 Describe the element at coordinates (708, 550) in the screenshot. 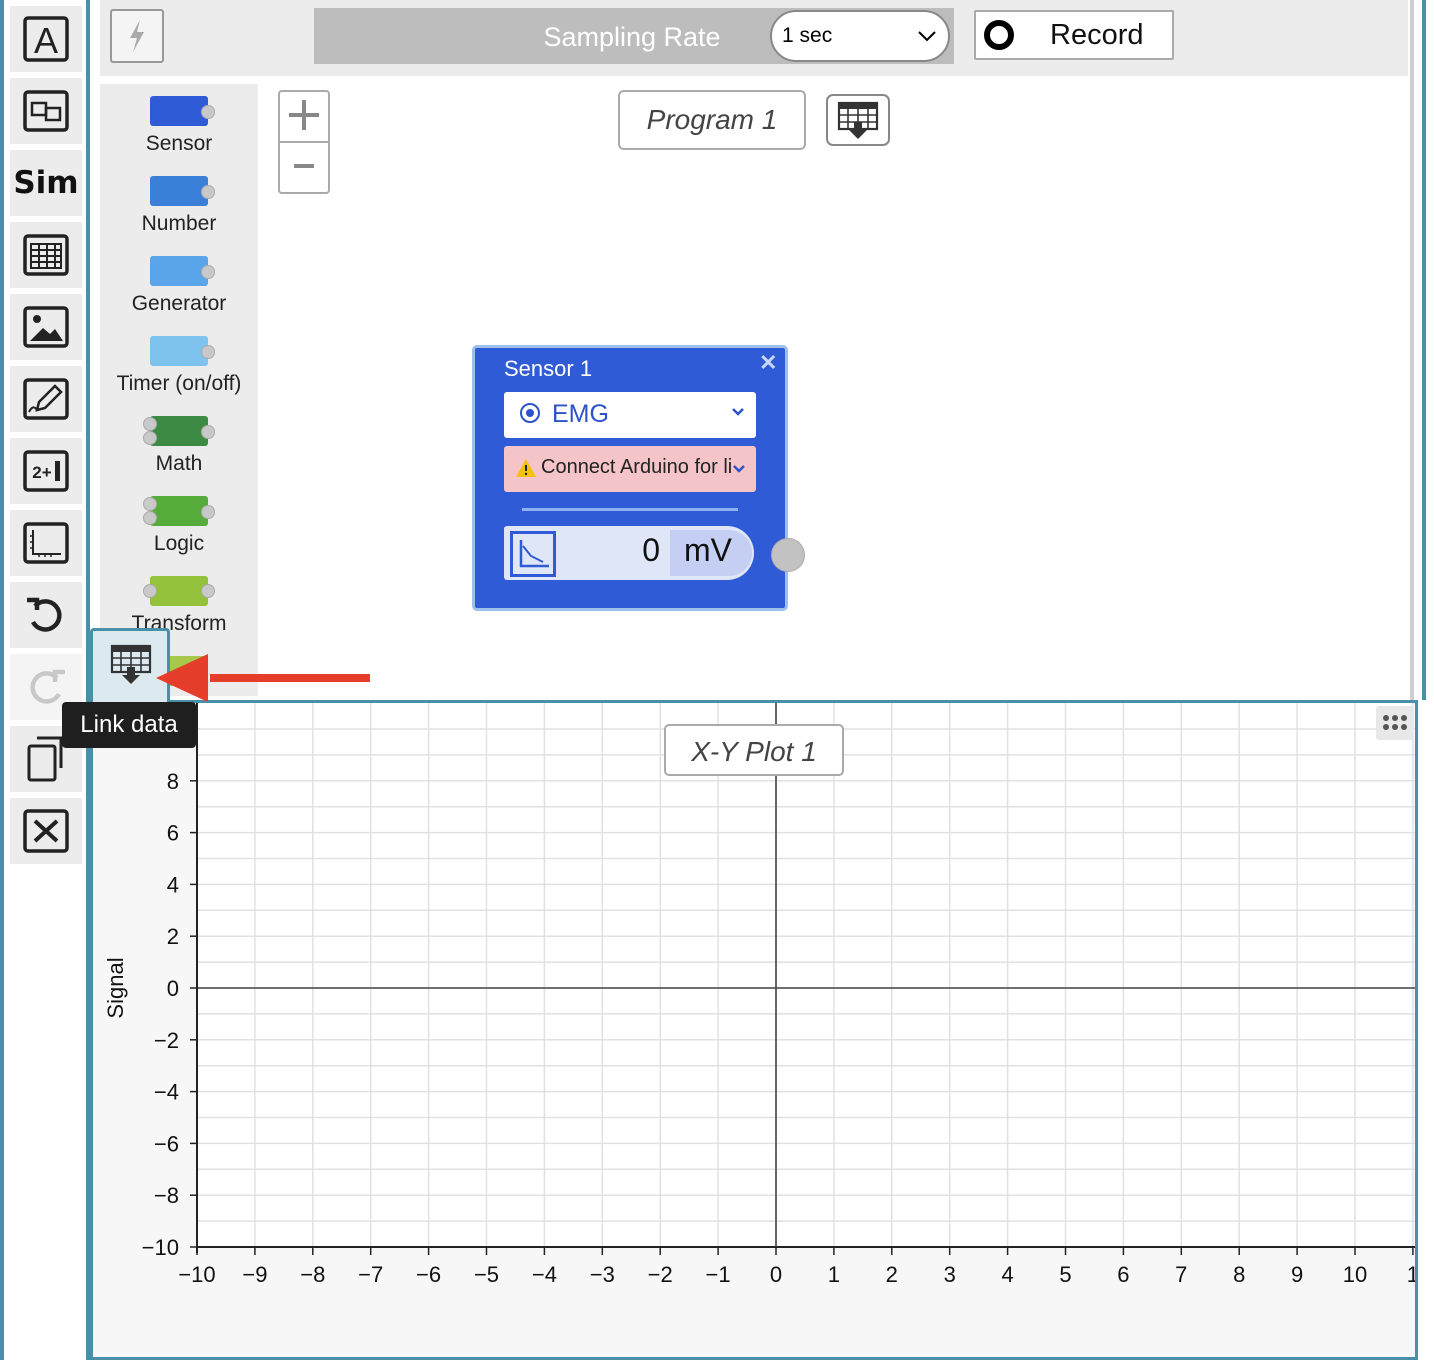

I see `sensor-unit: mV` at that location.